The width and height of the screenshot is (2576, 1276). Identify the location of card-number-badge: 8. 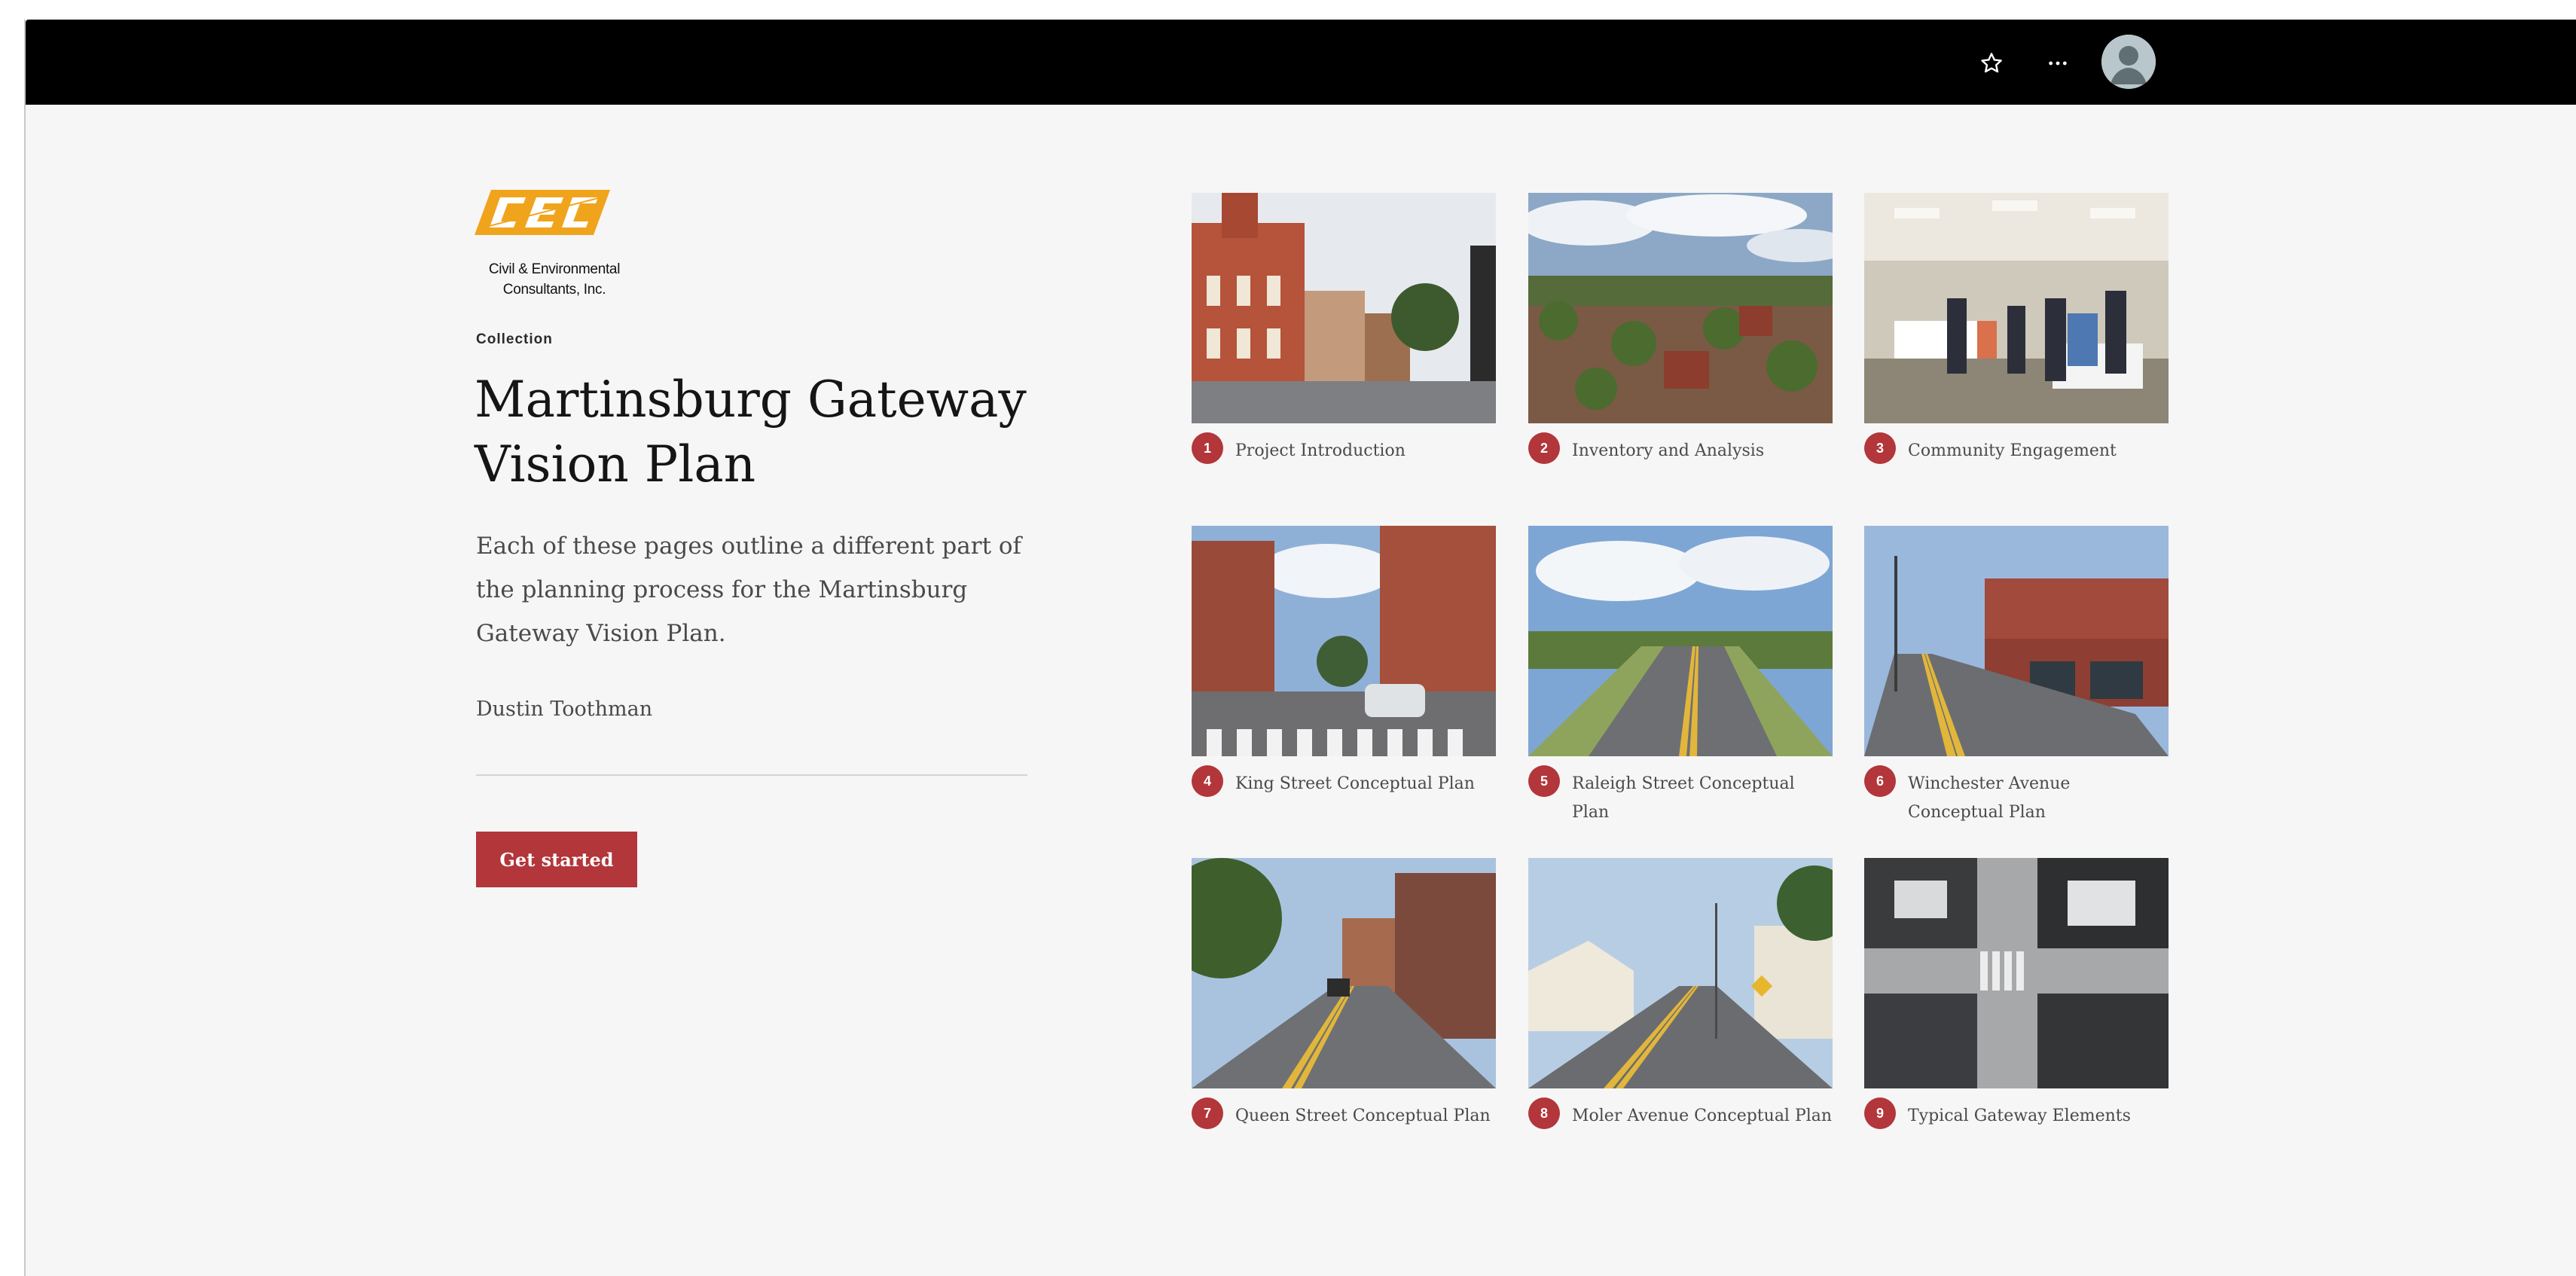
(1544, 1113).